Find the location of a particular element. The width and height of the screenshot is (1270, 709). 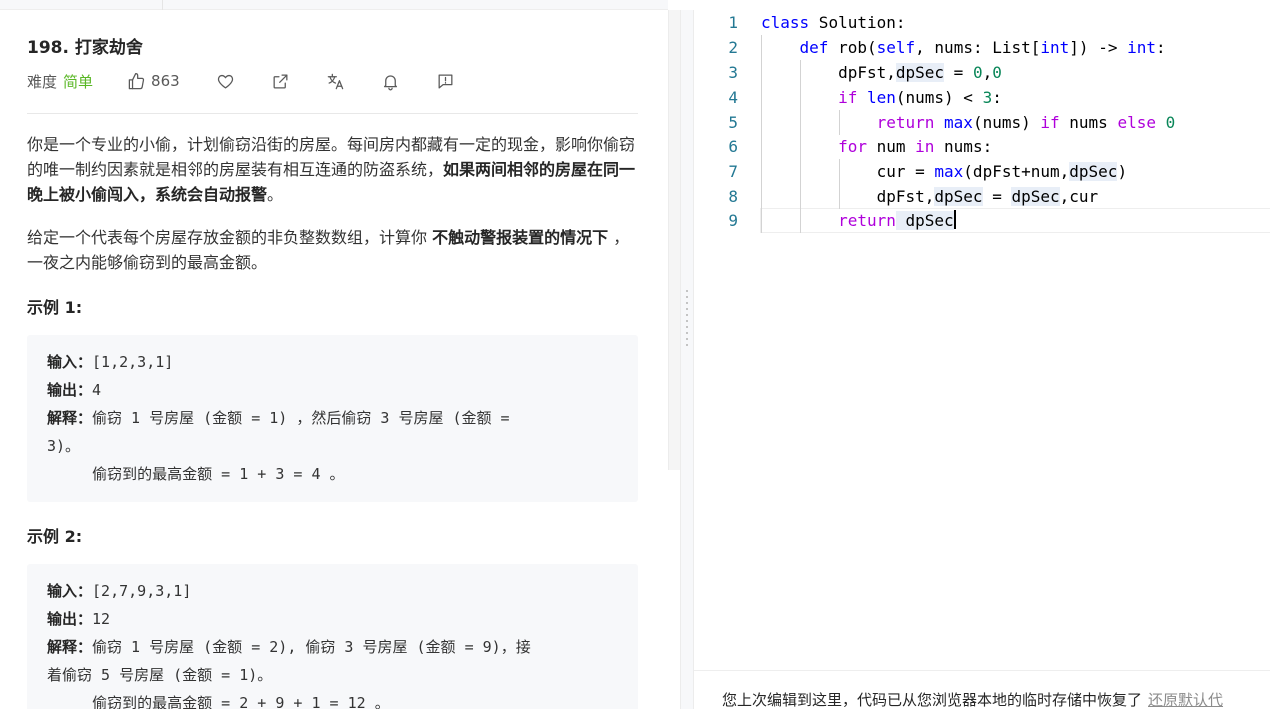

example-1-title: 示例 1: is located at coordinates (55, 307).